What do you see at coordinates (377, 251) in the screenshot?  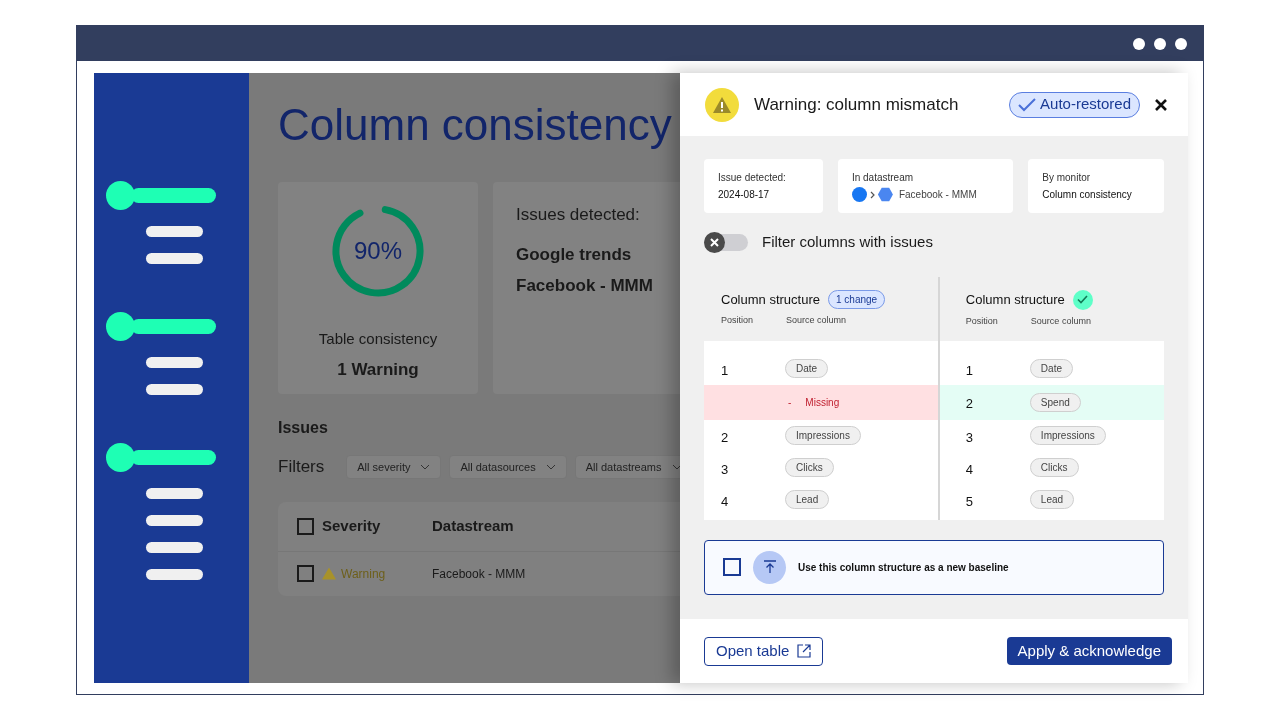 I see `gauge-value: 90%` at bounding box center [377, 251].